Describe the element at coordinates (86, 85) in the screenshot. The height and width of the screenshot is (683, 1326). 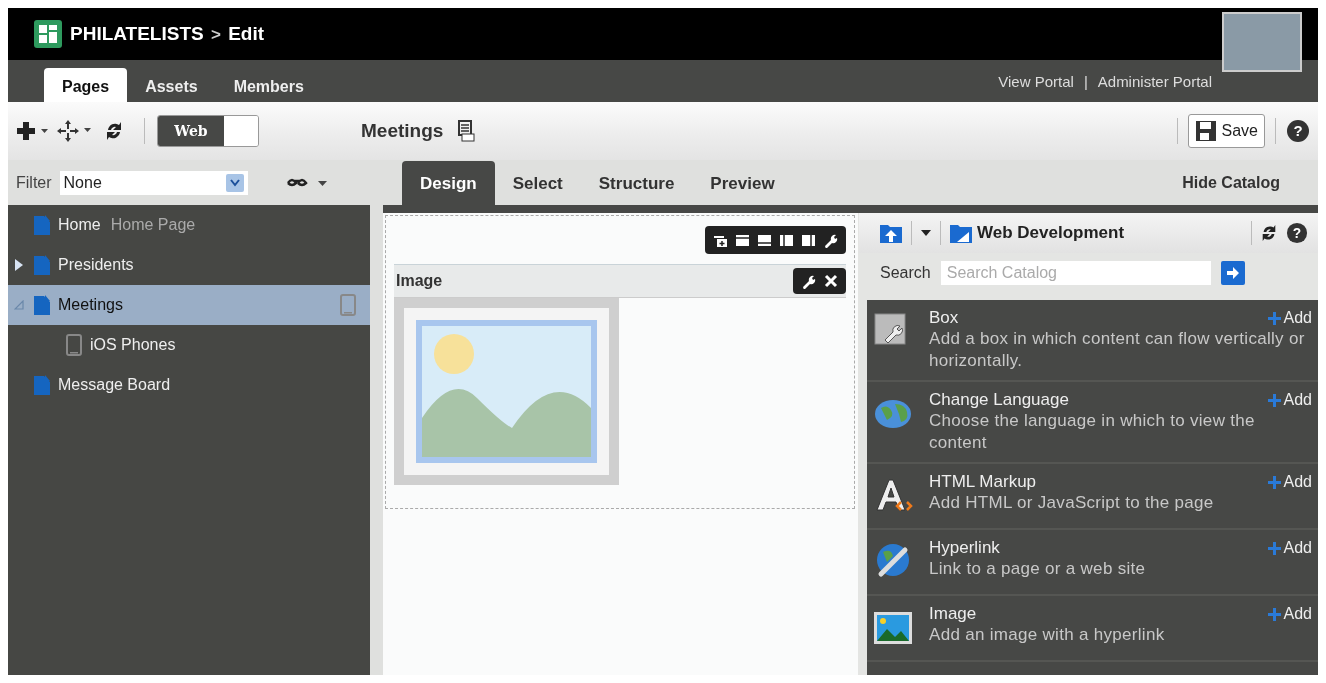
I see `nav-tab: Pages` at that location.